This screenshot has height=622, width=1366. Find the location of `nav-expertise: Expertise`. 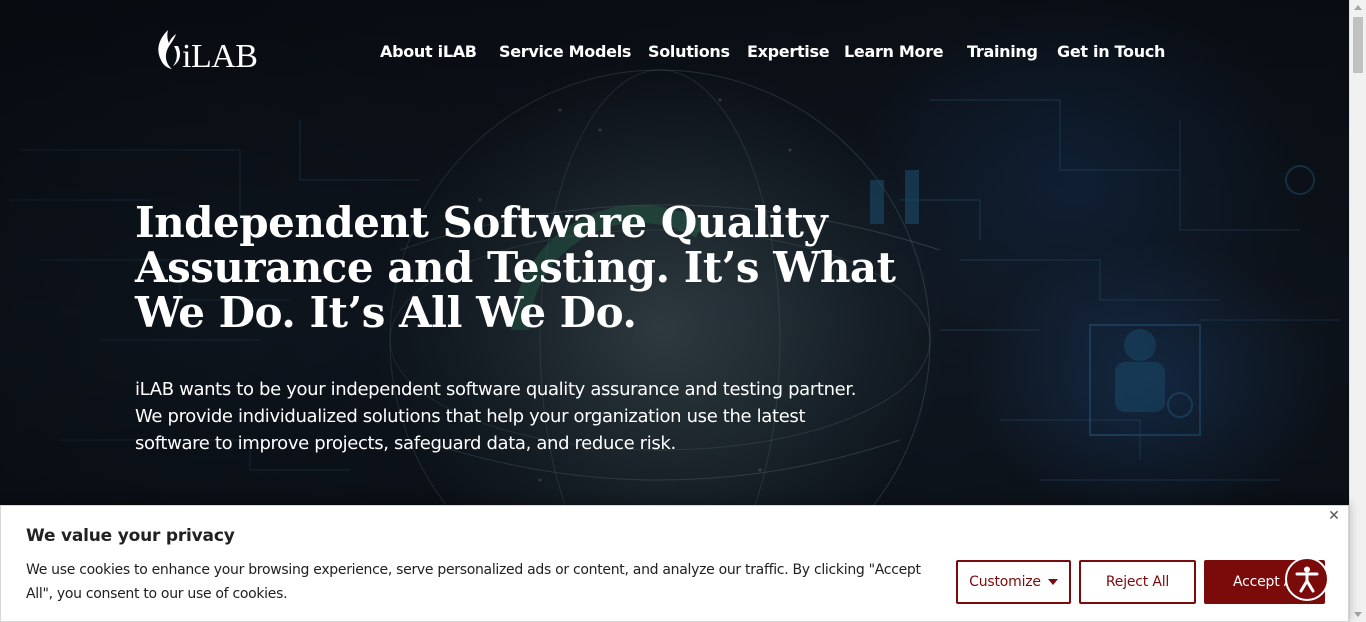

nav-expertise: Expertise is located at coordinates (788, 51).